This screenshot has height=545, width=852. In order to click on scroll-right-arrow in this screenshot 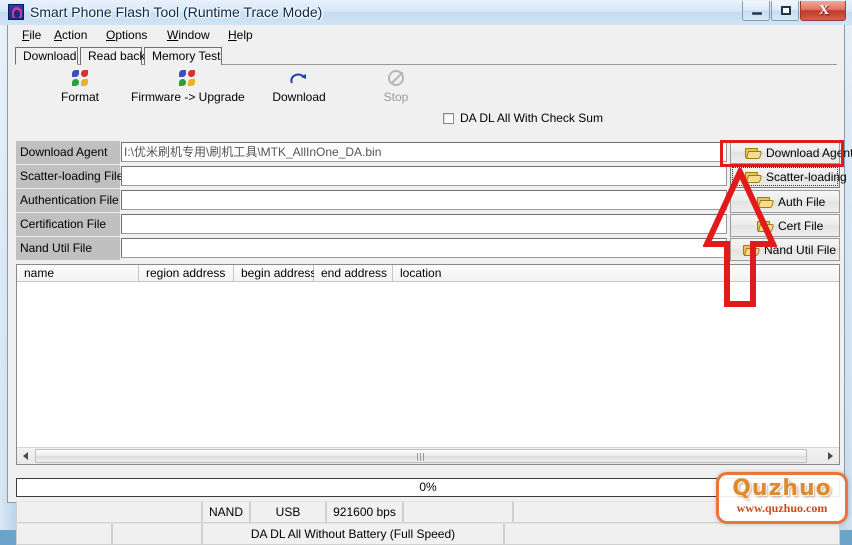, I will do `click(830, 456)`.